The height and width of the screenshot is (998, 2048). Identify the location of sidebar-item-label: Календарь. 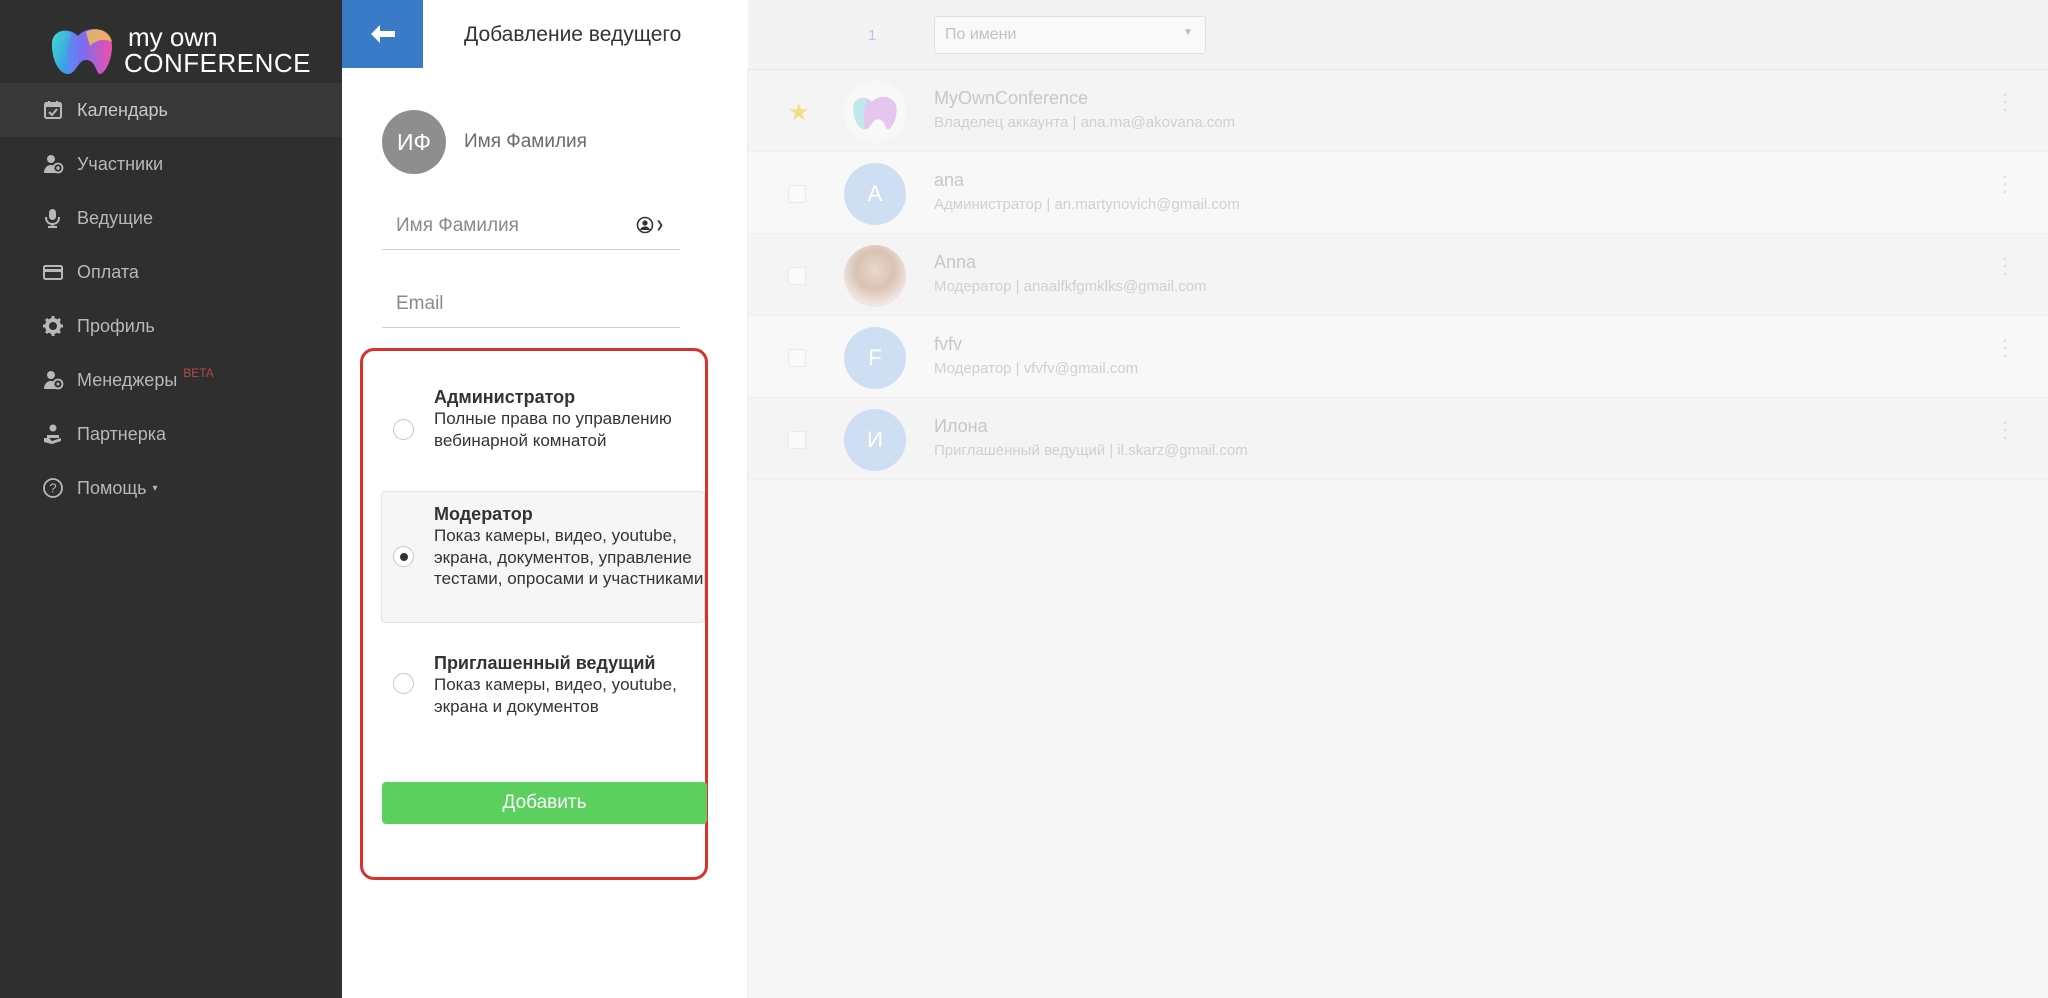
(122, 109).